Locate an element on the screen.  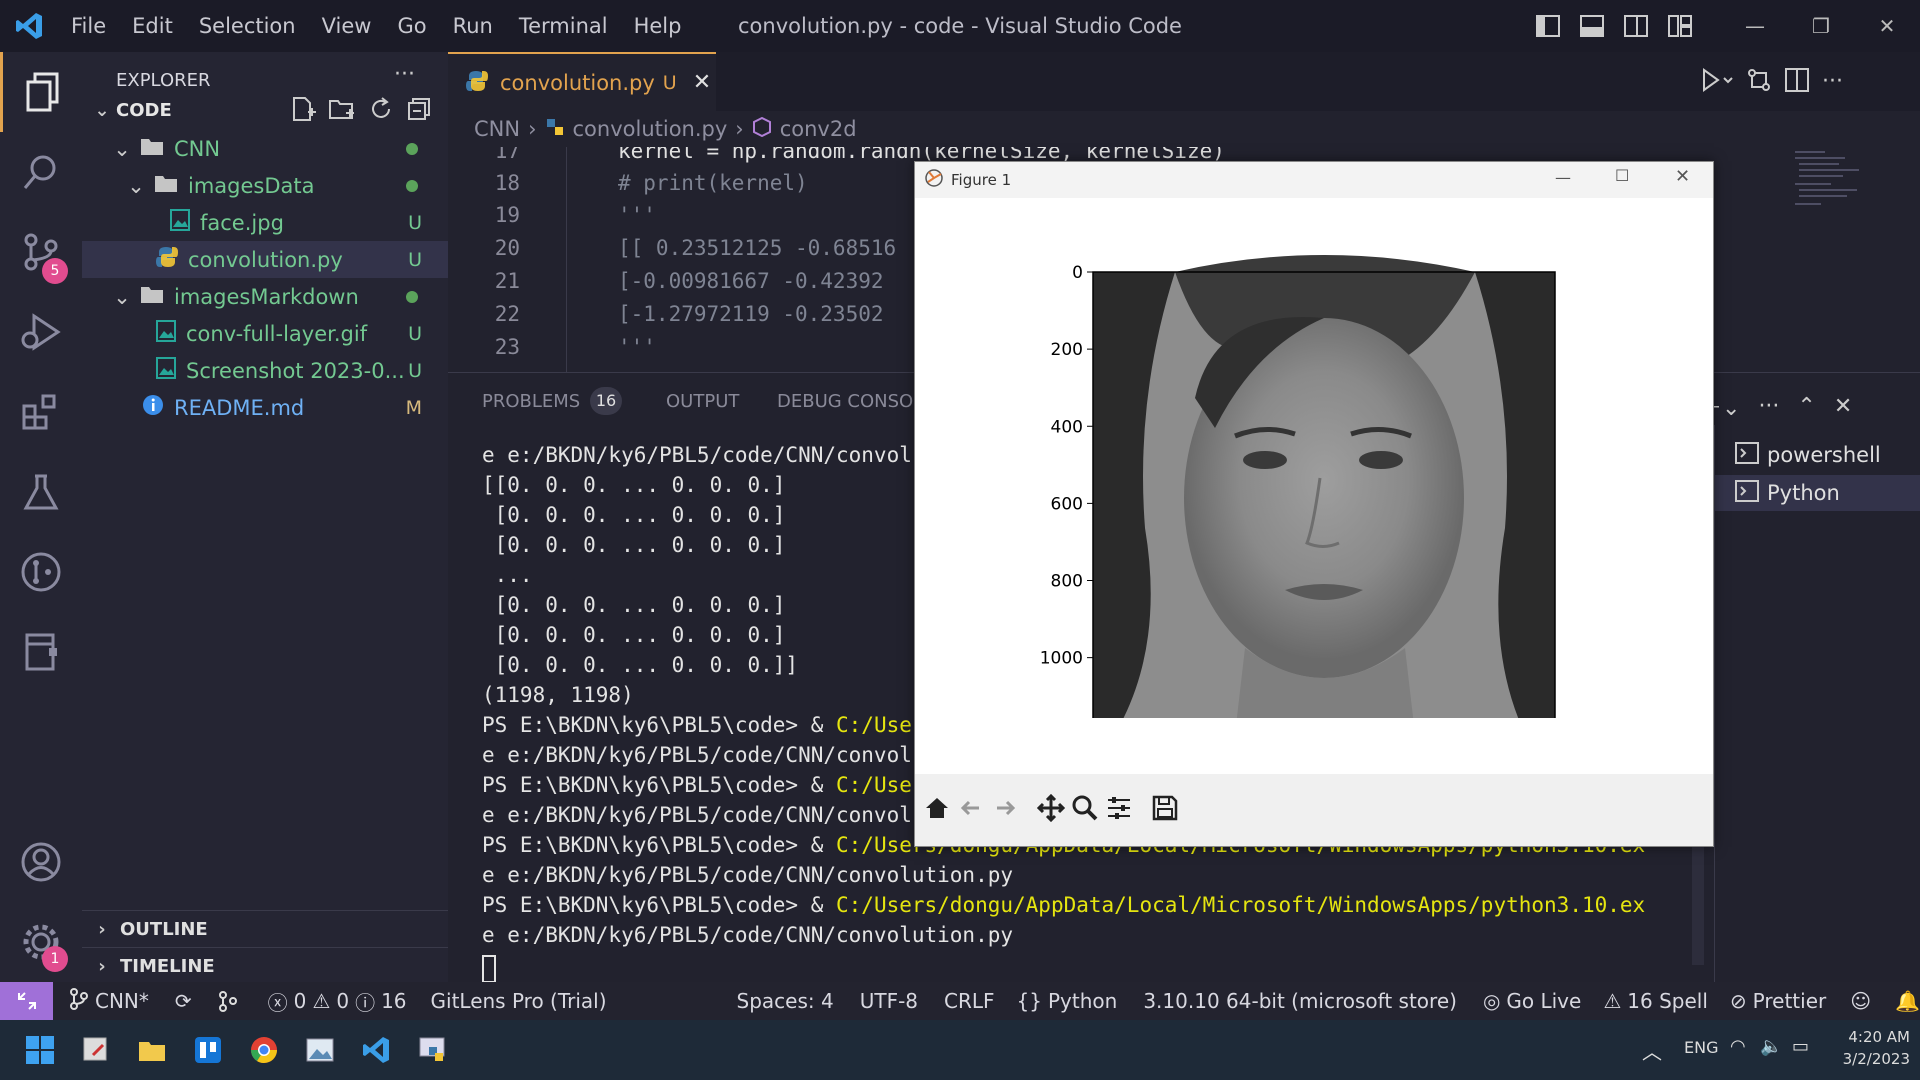
encoding-status: UTF-8 is located at coordinates (889, 1001).